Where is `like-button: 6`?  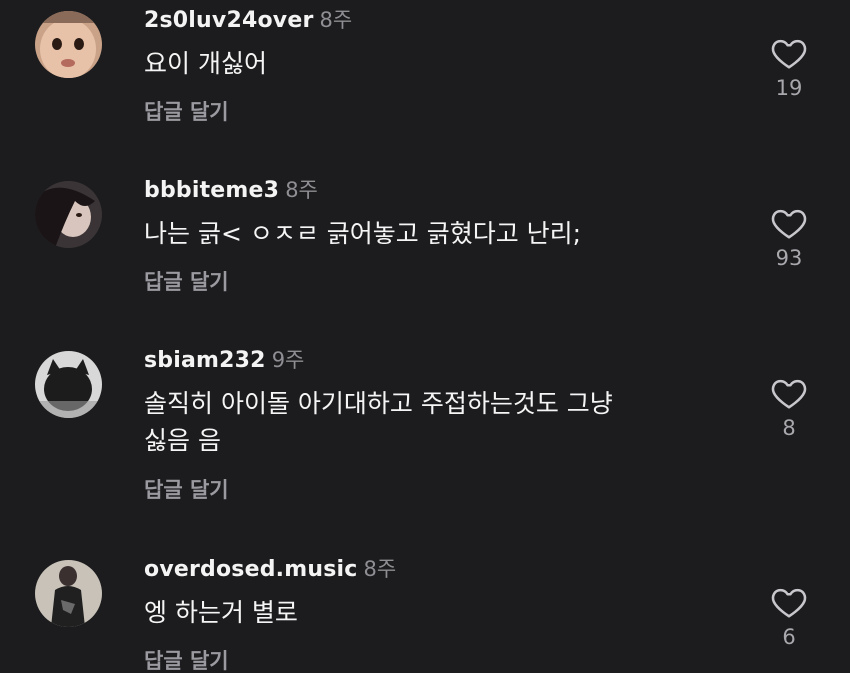 like-button: 6 is located at coordinates (789, 616).